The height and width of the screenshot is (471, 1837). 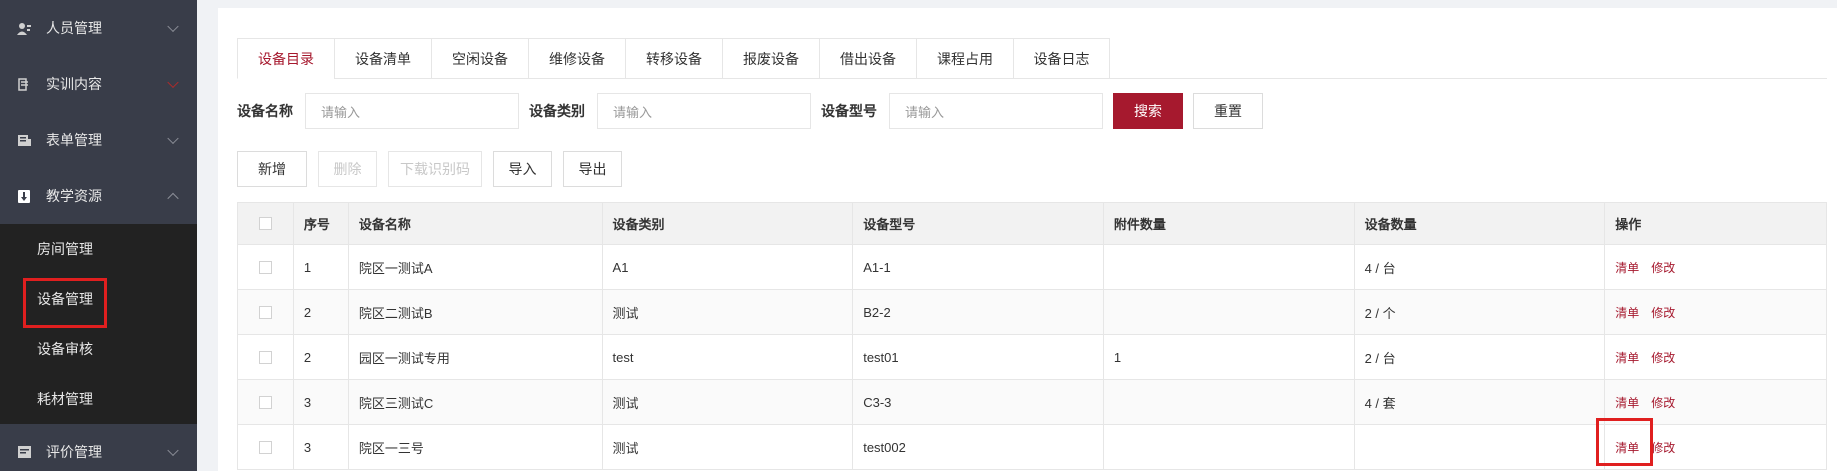 What do you see at coordinates (1480, 447) in the screenshot?
I see `cell-qty` at bounding box center [1480, 447].